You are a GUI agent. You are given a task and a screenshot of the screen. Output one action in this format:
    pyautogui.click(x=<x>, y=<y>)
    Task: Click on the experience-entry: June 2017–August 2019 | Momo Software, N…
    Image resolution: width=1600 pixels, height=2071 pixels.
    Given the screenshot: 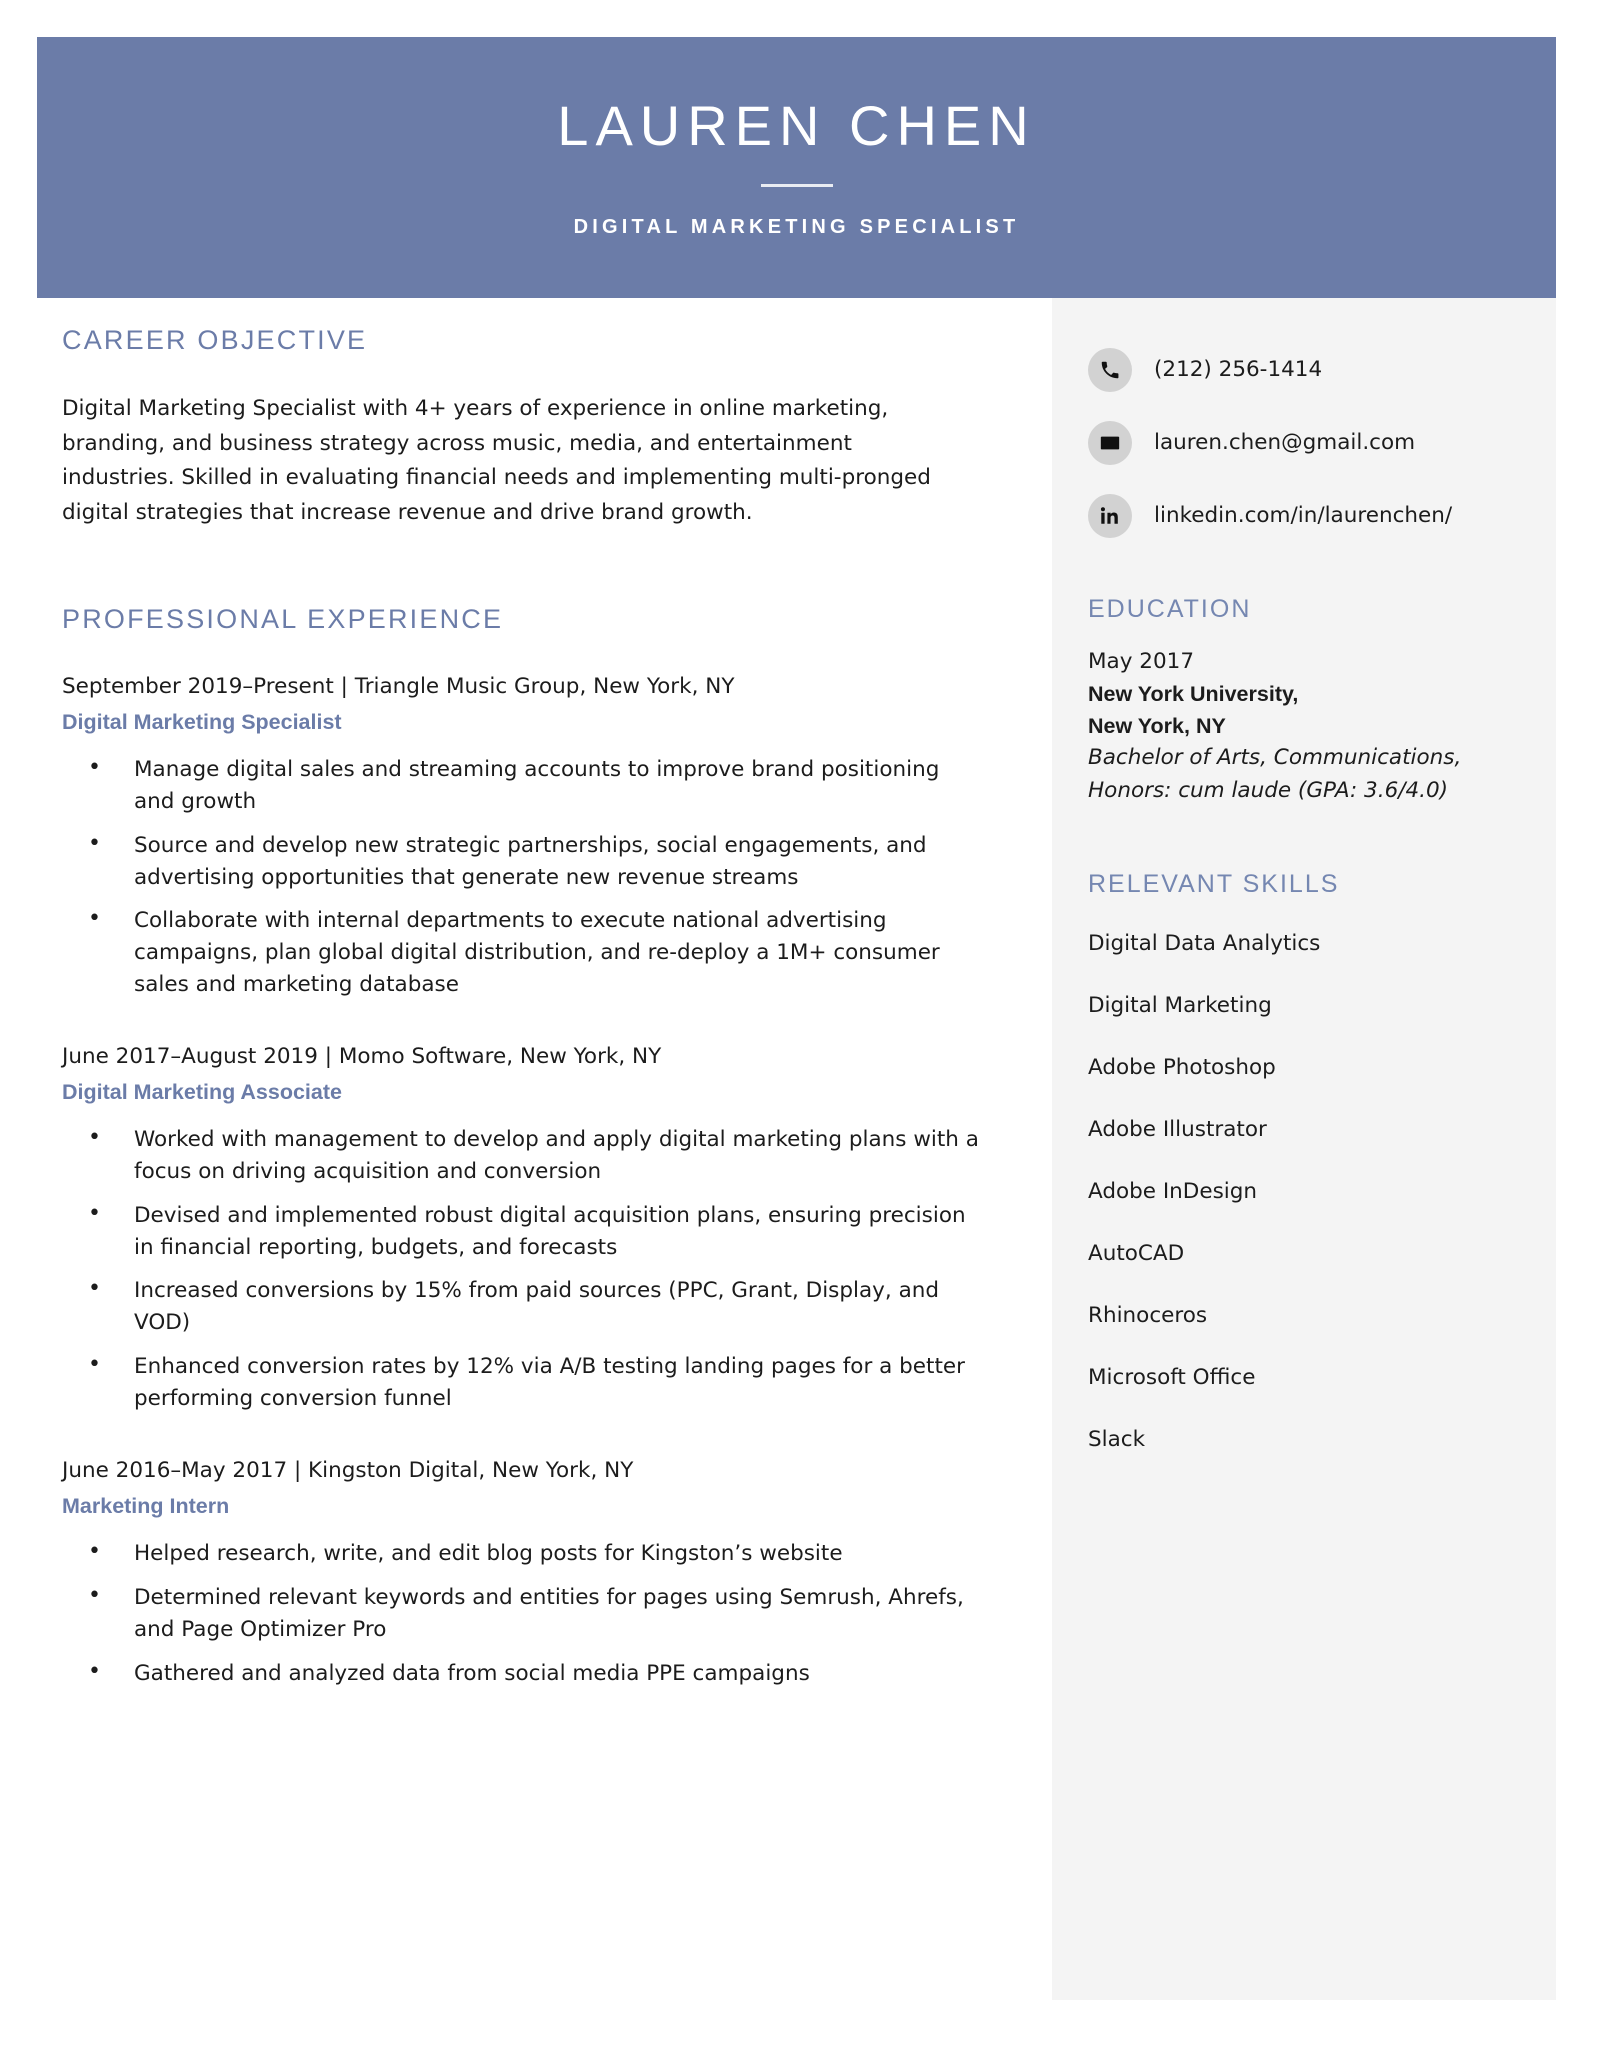 What is the action you would take?
    pyautogui.click(x=522, y=1228)
    